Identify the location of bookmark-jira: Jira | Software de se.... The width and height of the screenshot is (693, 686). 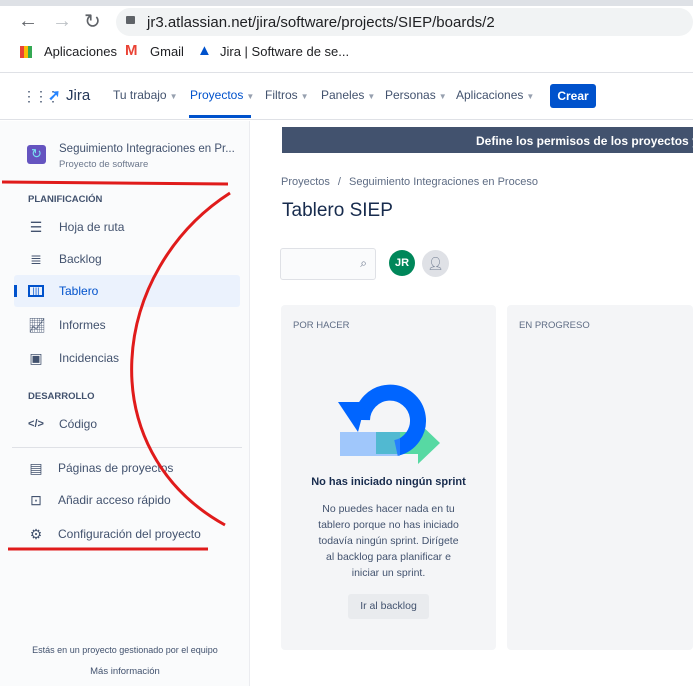
(284, 51).